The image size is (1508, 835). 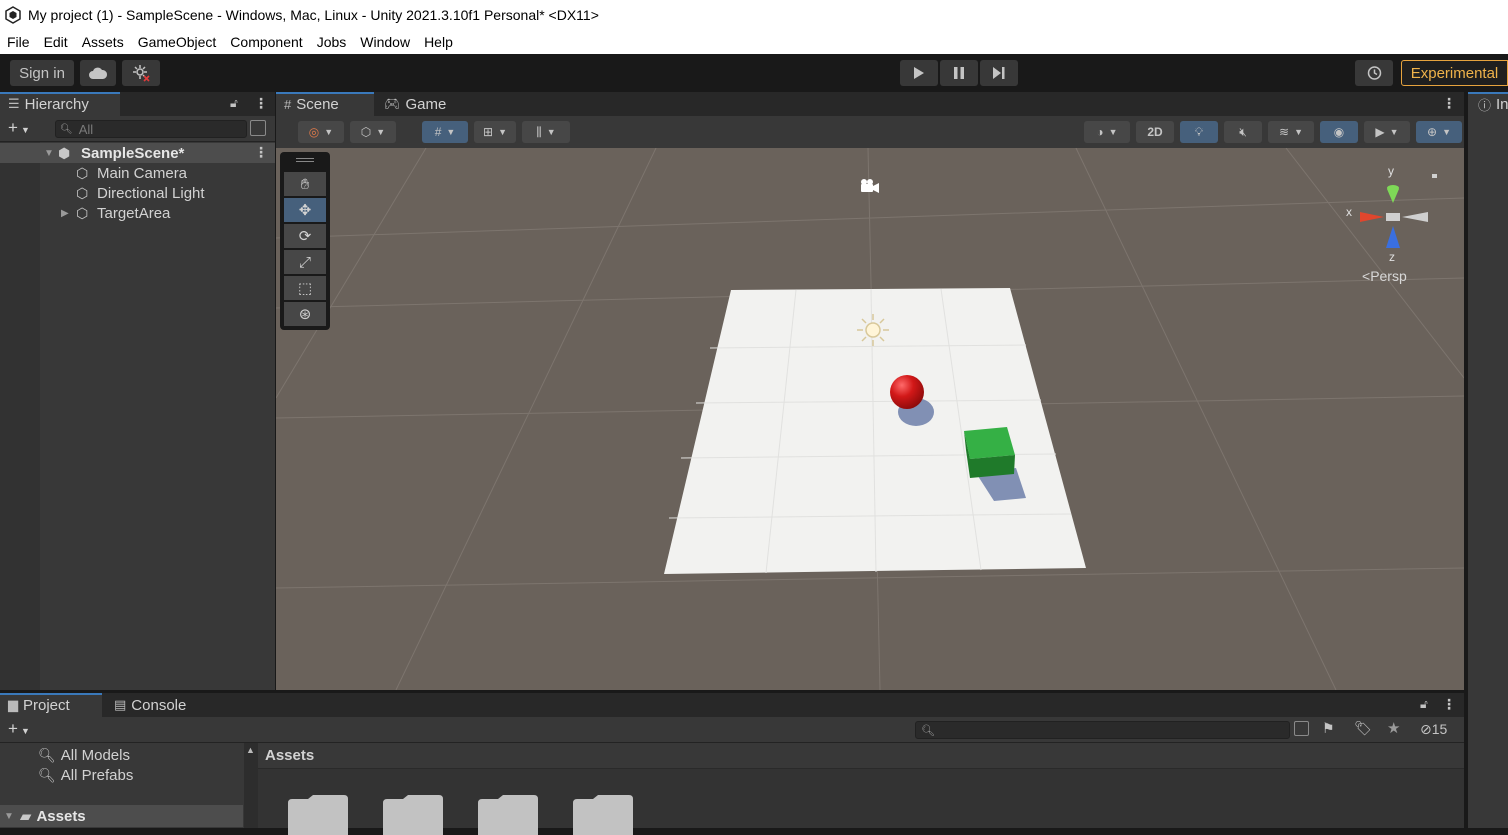 What do you see at coordinates (1439, 729) in the screenshot?
I see `hidden-count: 15` at bounding box center [1439, 729].